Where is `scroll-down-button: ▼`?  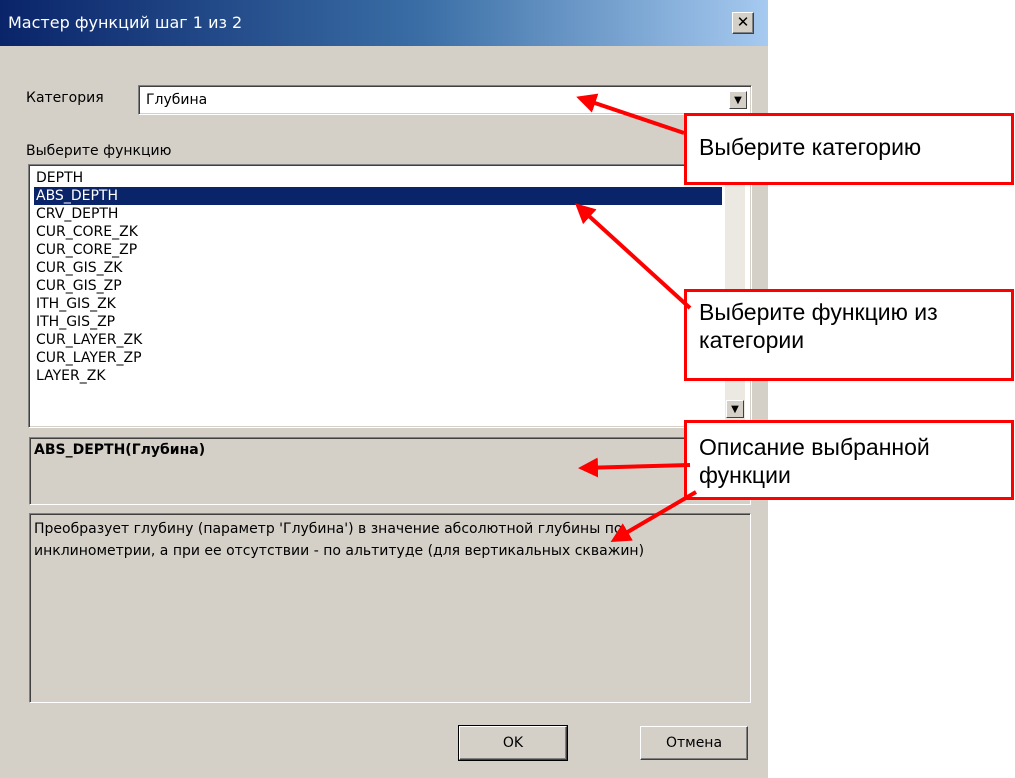 scroll-down-button: ▼ is located at coordinates (735, 409).